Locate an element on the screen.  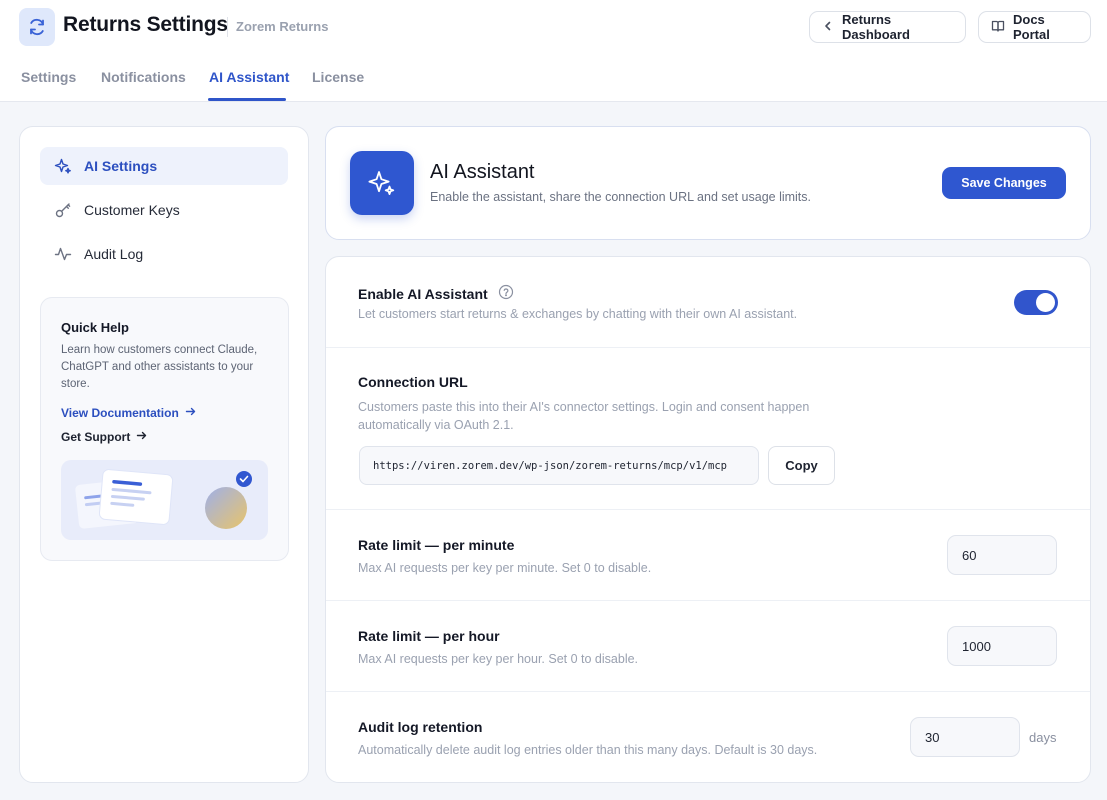
rate-limit-hour-title: Rate limit — per hour is located at coordinates (429, 636).